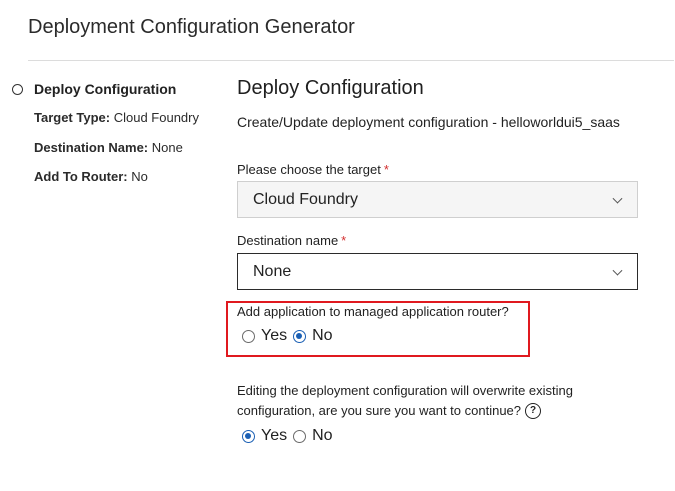 Image resolution: width=675 pixels, height=491 pixels. Describe the element at coordinates (533, 410) in the screenshot. I see `help-icon: ?` at that location.